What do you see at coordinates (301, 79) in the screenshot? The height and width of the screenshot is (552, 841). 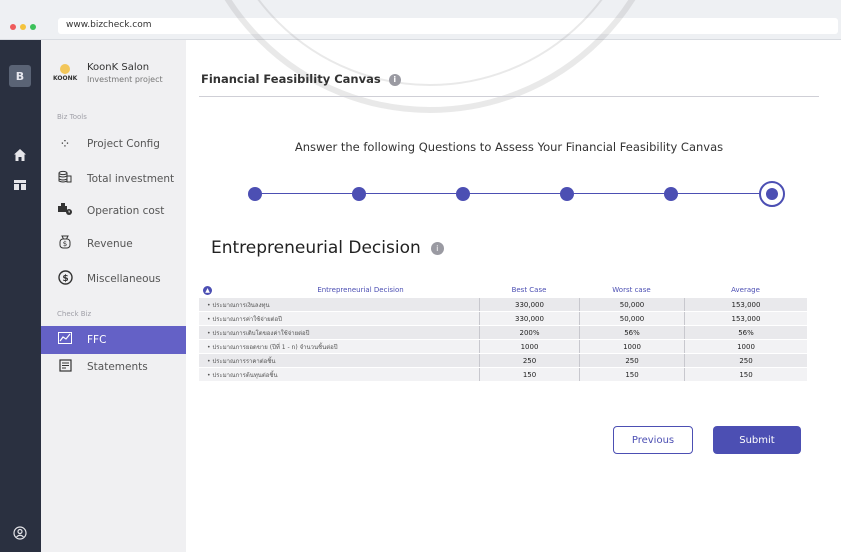 I see `page-title: Financial Feasibility Canvas i` at bounding box center [301, 79].